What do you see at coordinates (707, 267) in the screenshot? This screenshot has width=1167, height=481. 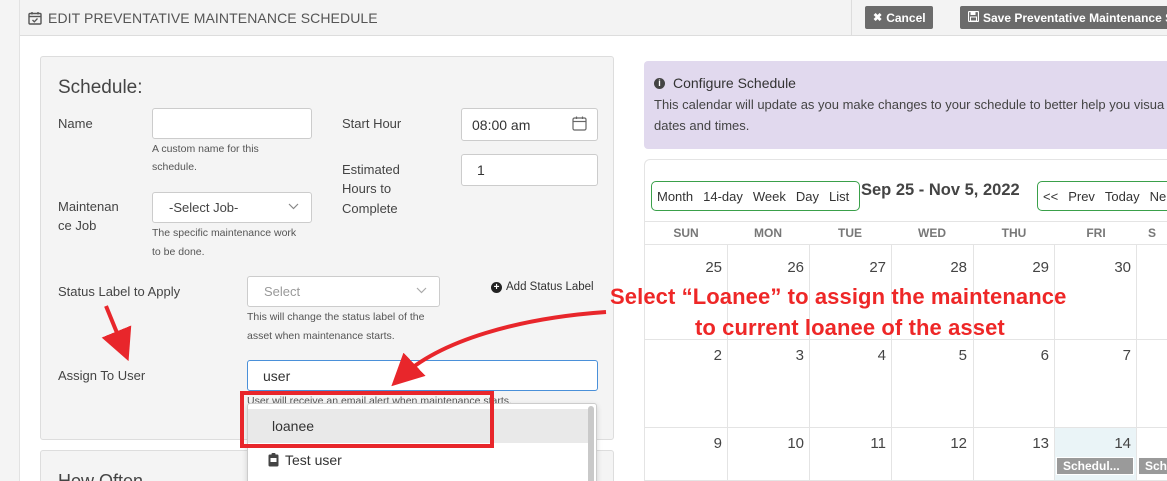 I see `day-cell: 25` at bounding box center [707, 267].